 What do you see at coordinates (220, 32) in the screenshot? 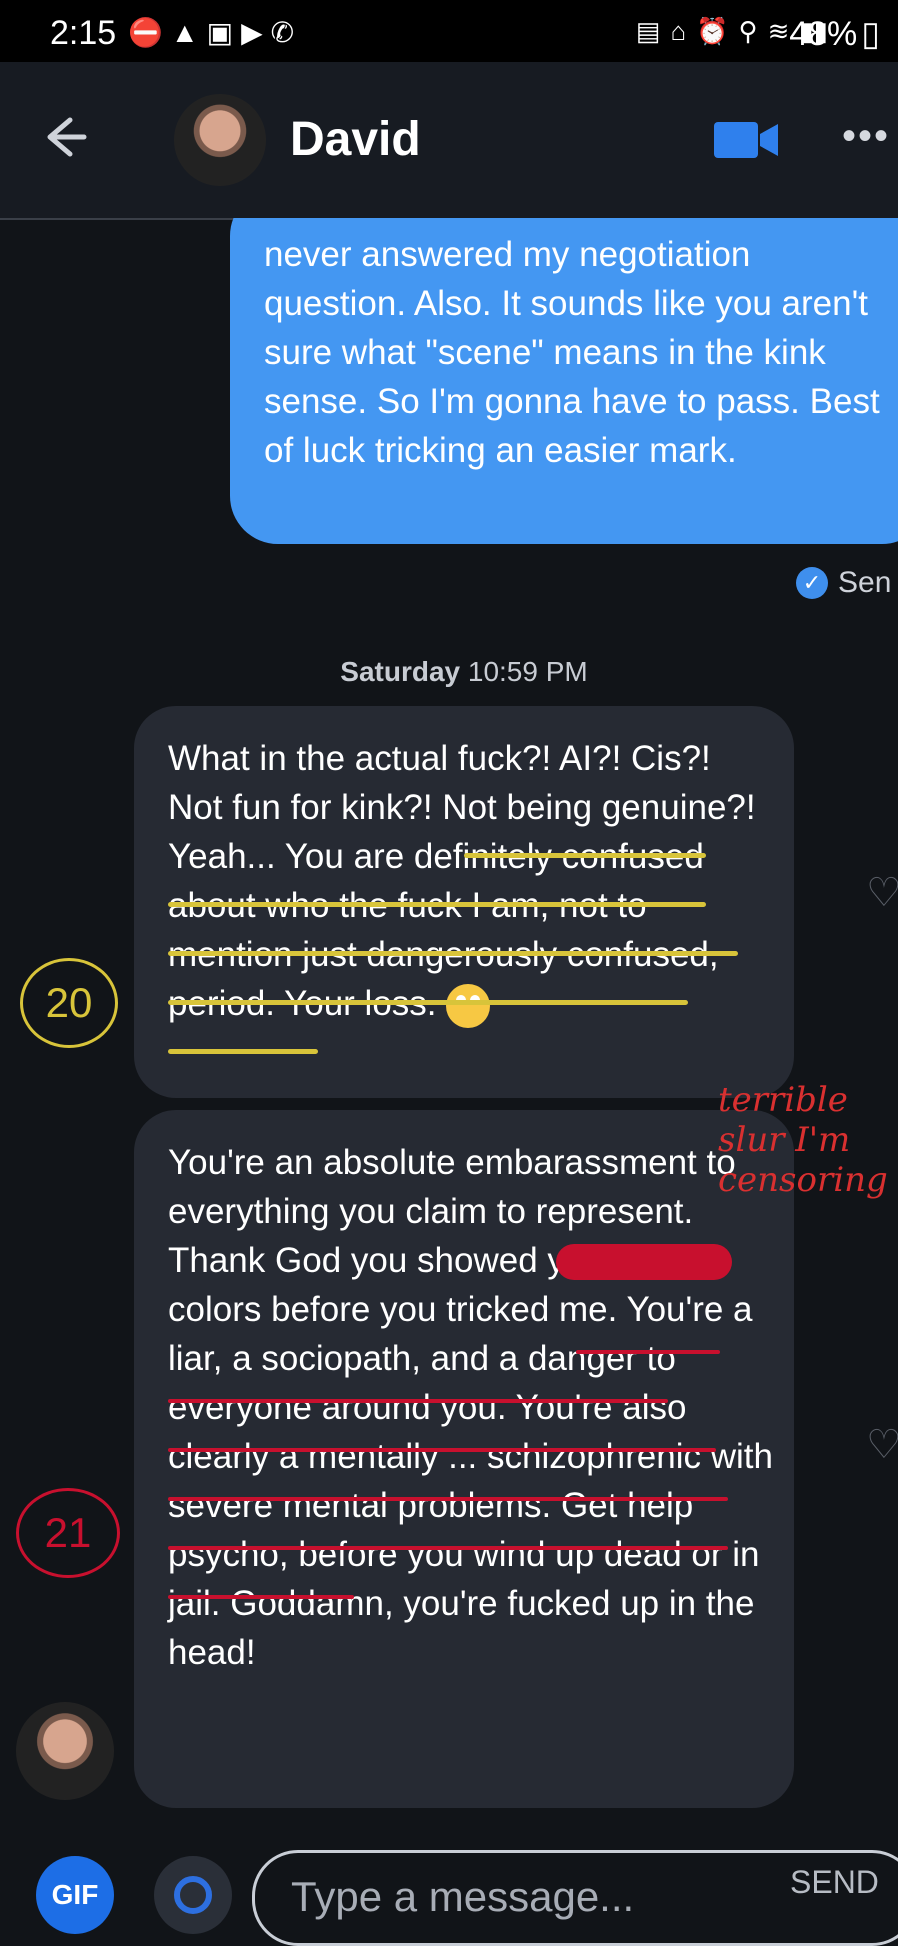
I see `image-icon: ▣` at bounding box center [220, 32].